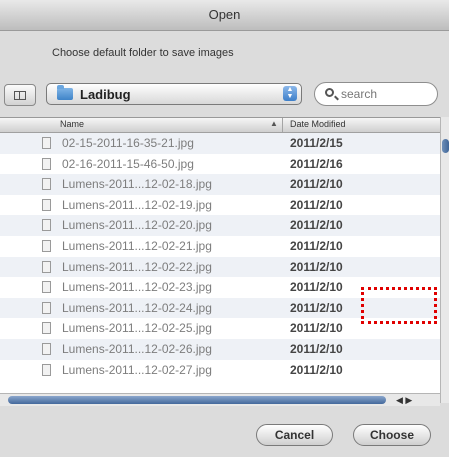  What do you see at coordinates (220, 143) in the screenshot?
I see `file-row: 02-15-2011-16-35-21.jpg 2011/2/15` at bounding box center [220, 143].